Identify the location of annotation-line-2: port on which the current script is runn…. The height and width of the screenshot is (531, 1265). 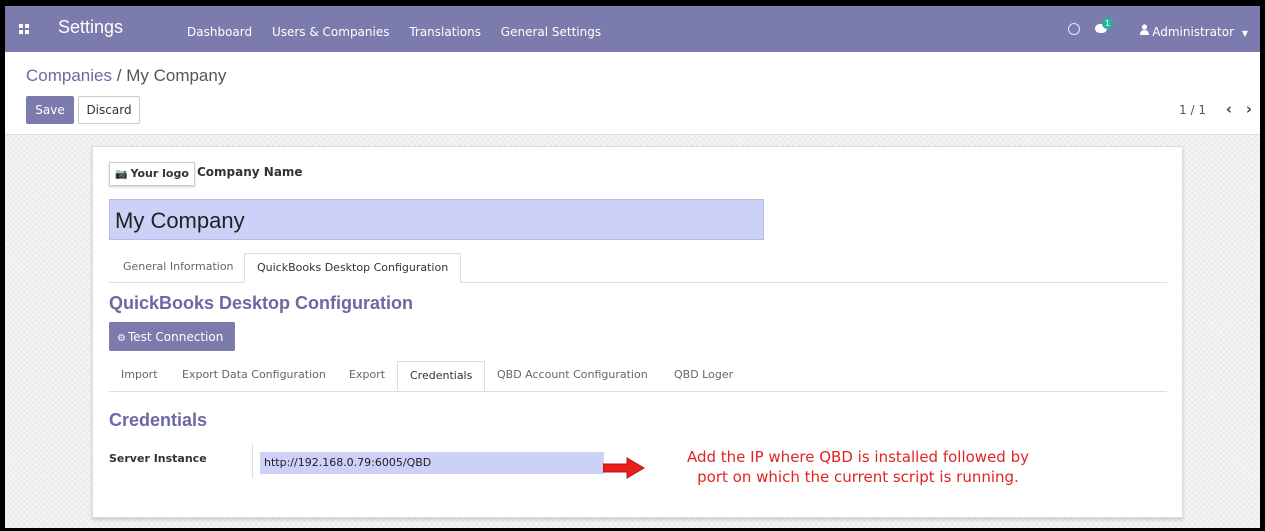
(858, 477).